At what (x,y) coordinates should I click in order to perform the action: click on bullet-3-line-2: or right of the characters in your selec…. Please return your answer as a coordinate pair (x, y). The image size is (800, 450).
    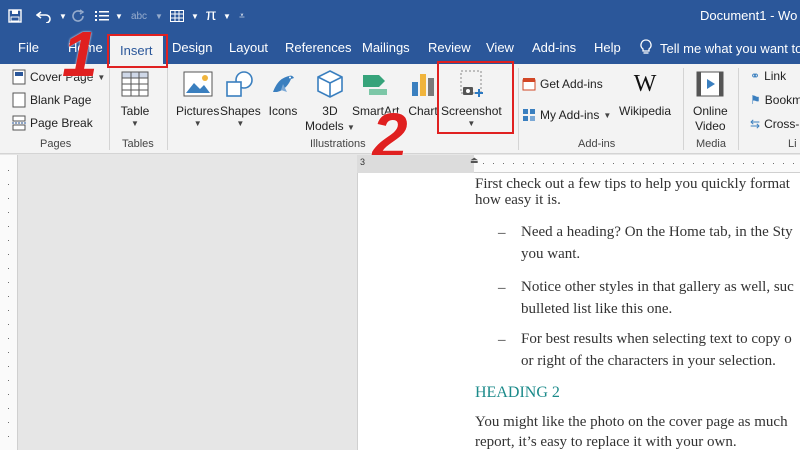
    Looking at the image, I should click on (648, 361).